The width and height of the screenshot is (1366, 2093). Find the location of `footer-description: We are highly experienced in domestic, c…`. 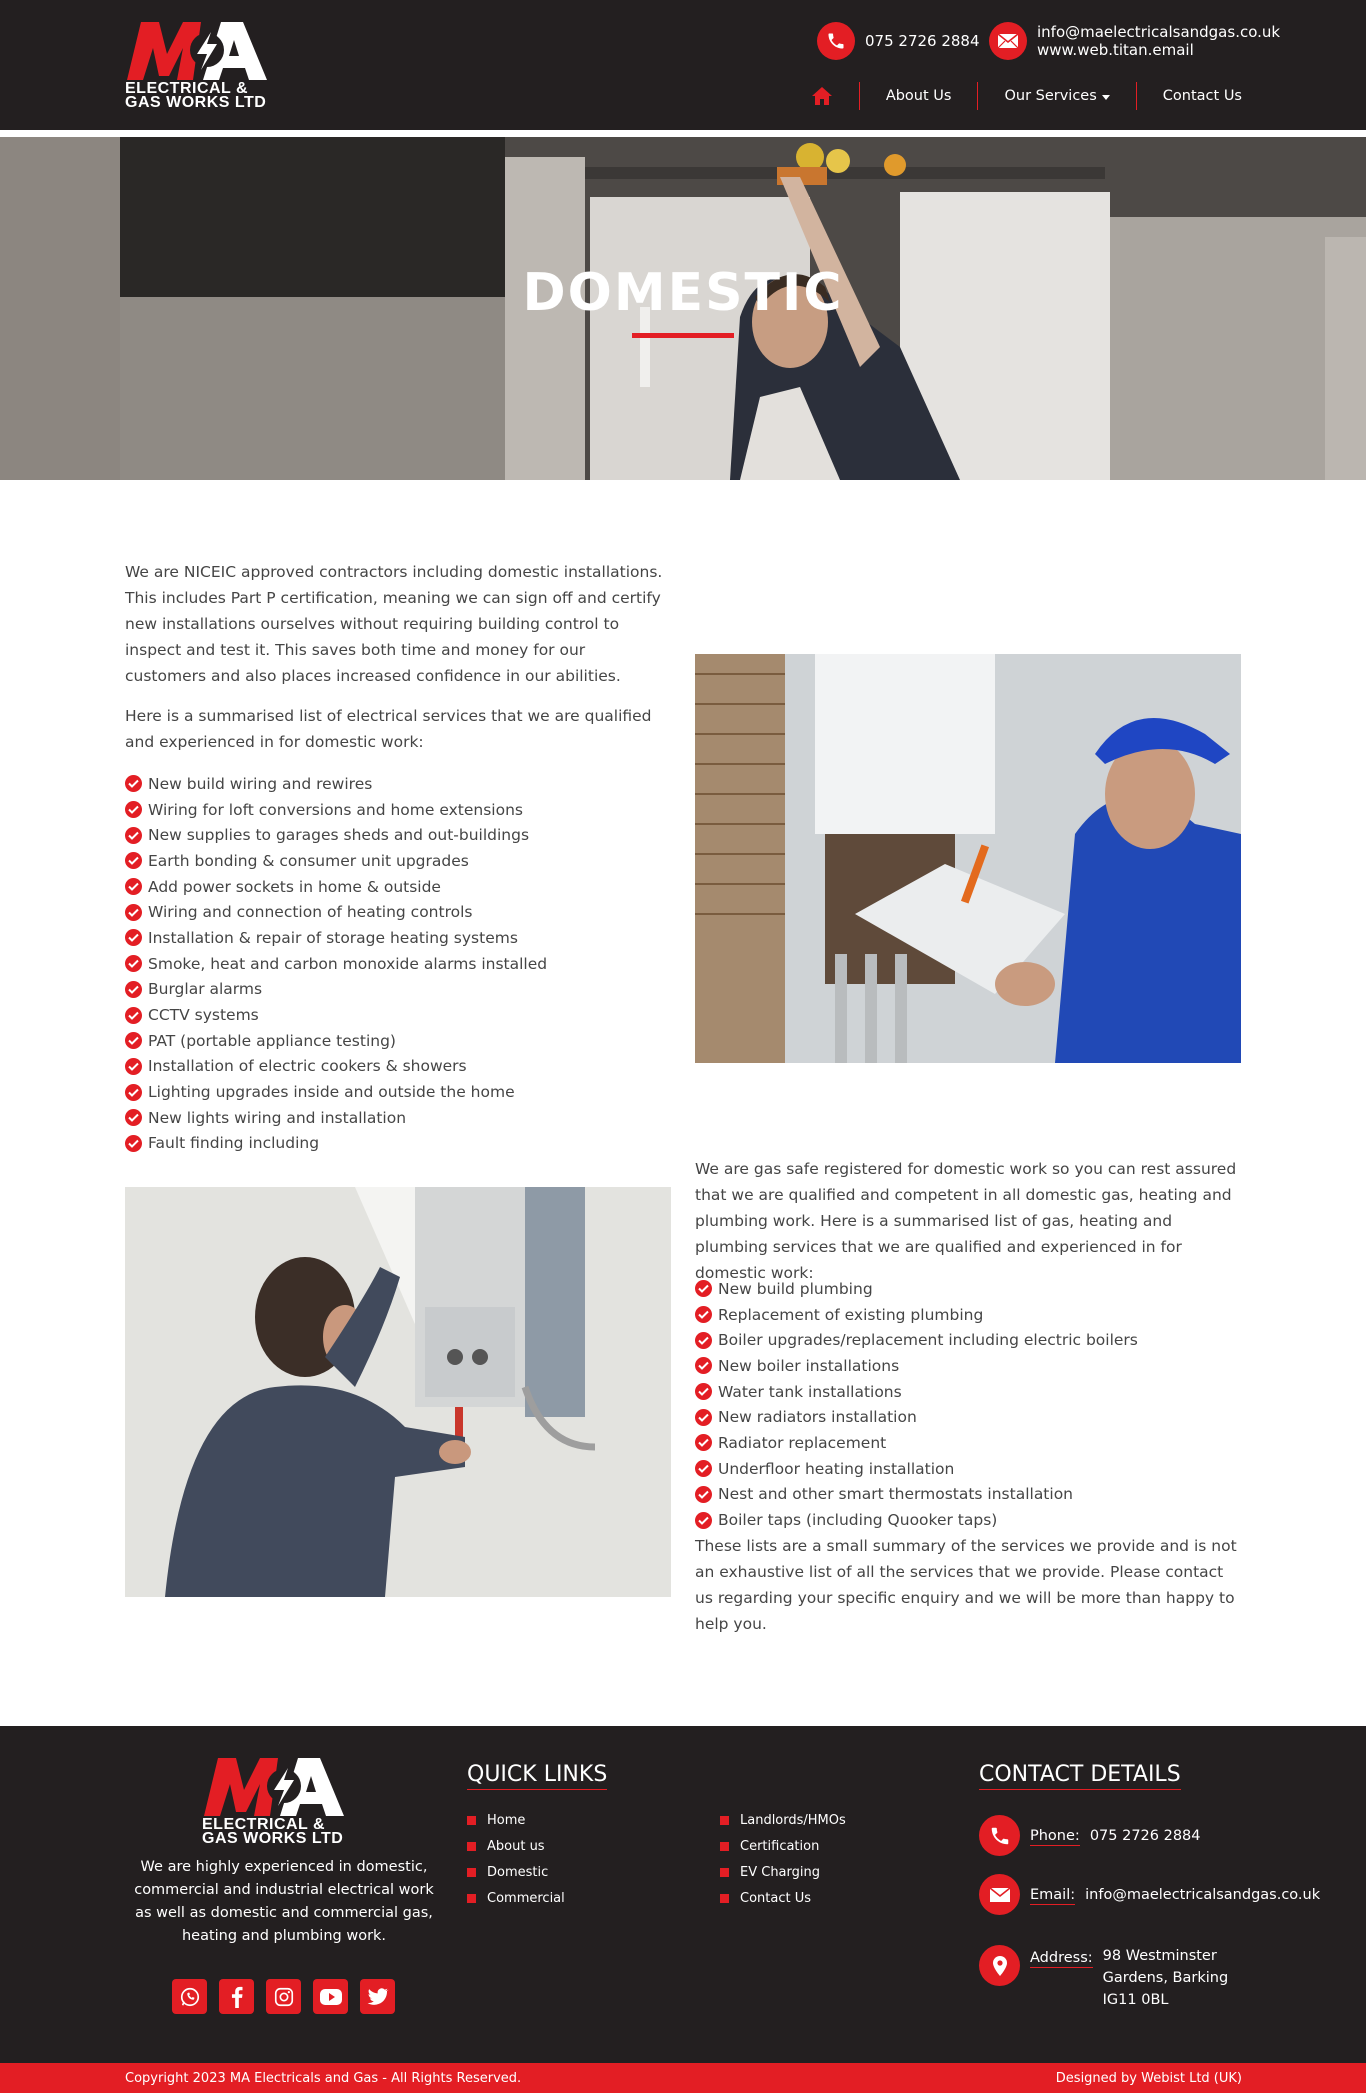

footer-description: We are highly experienced in domestic, c… is located at coordinates (284, 1901).